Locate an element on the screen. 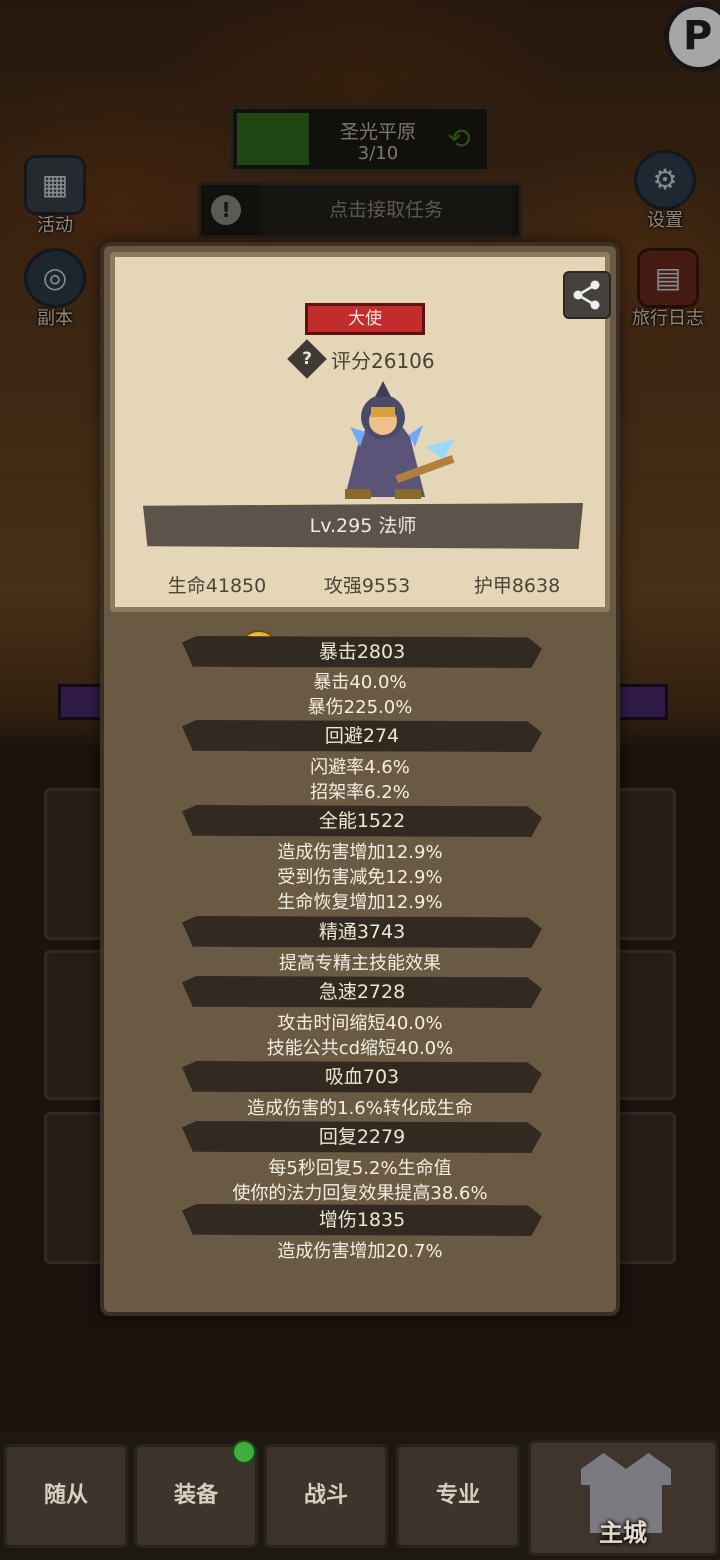 Image resolution: width=720 pixels, height=1560 pixels. section-header-dodge: 回避274 is located at coordinates (362, 736).